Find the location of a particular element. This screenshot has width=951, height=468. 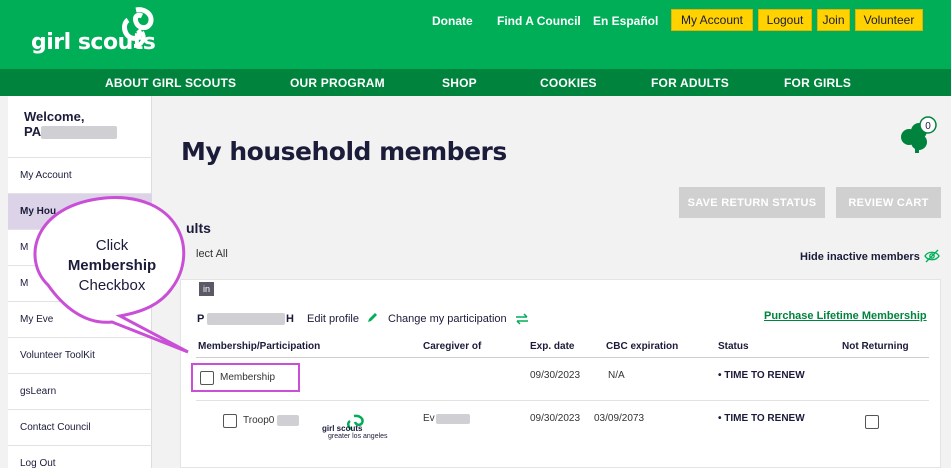

select-all-option: lect All is located at coordinates (212, 254).